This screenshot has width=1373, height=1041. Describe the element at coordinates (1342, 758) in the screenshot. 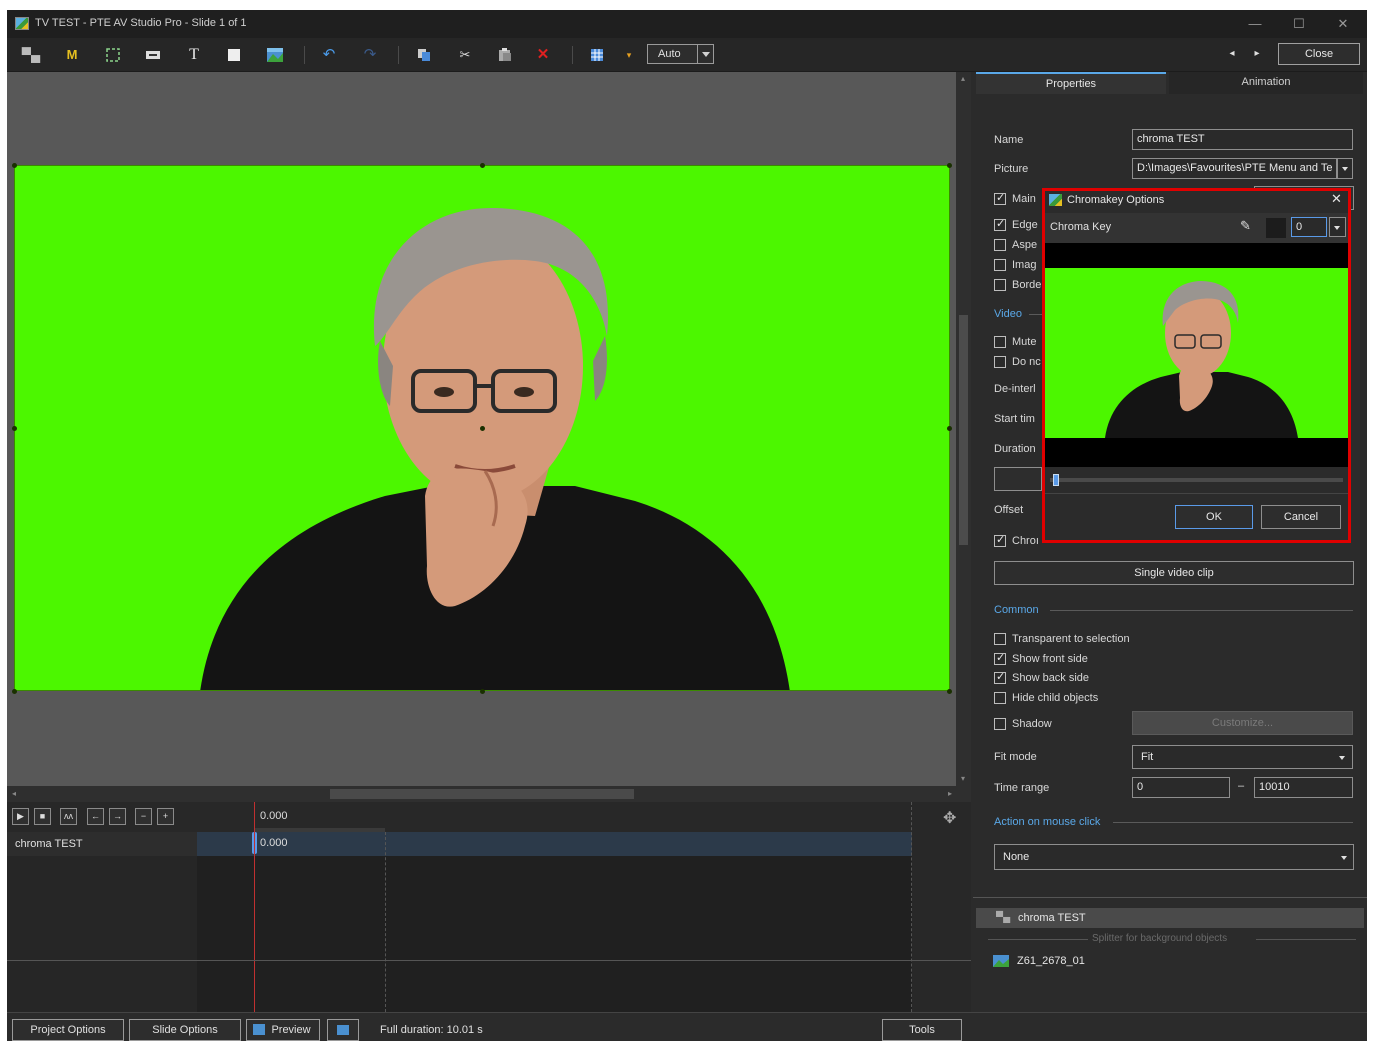

I see `fit-mode-dropdown-icon` at that location.